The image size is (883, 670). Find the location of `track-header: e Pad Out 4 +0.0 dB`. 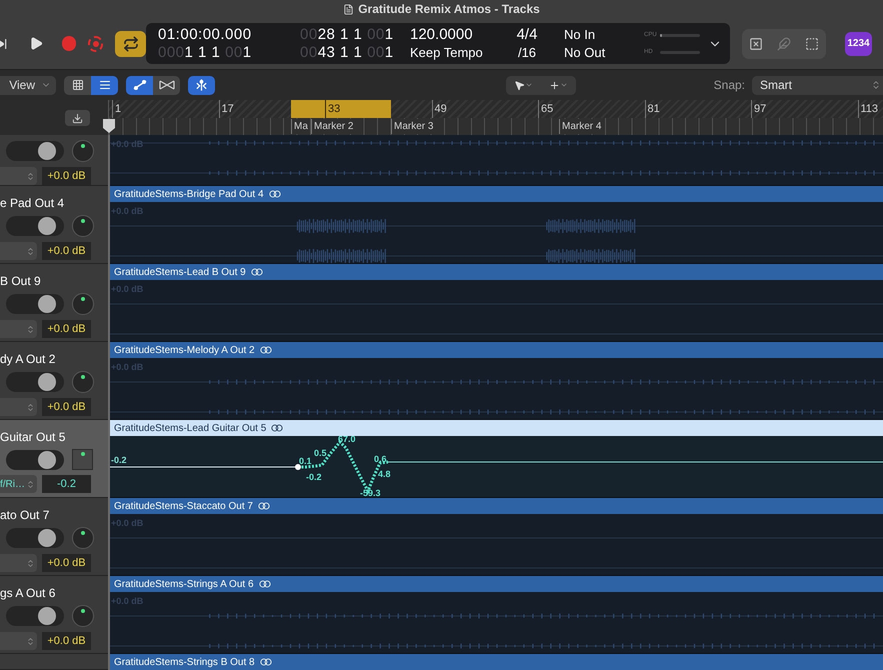

track-header: e Pad Out 4 +0.0 dB is located at coordinates (54, 225).